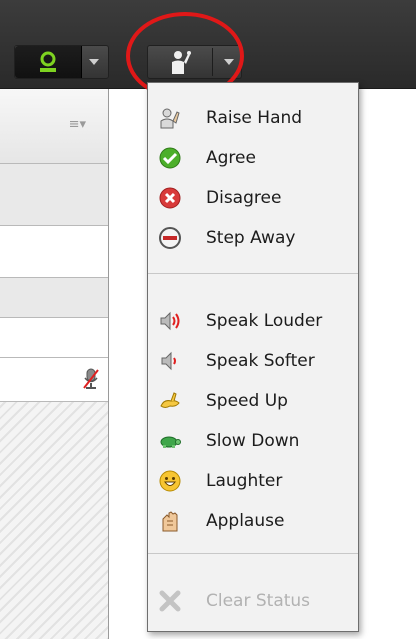  I want to click on status-button-divider, so click(212, 62).